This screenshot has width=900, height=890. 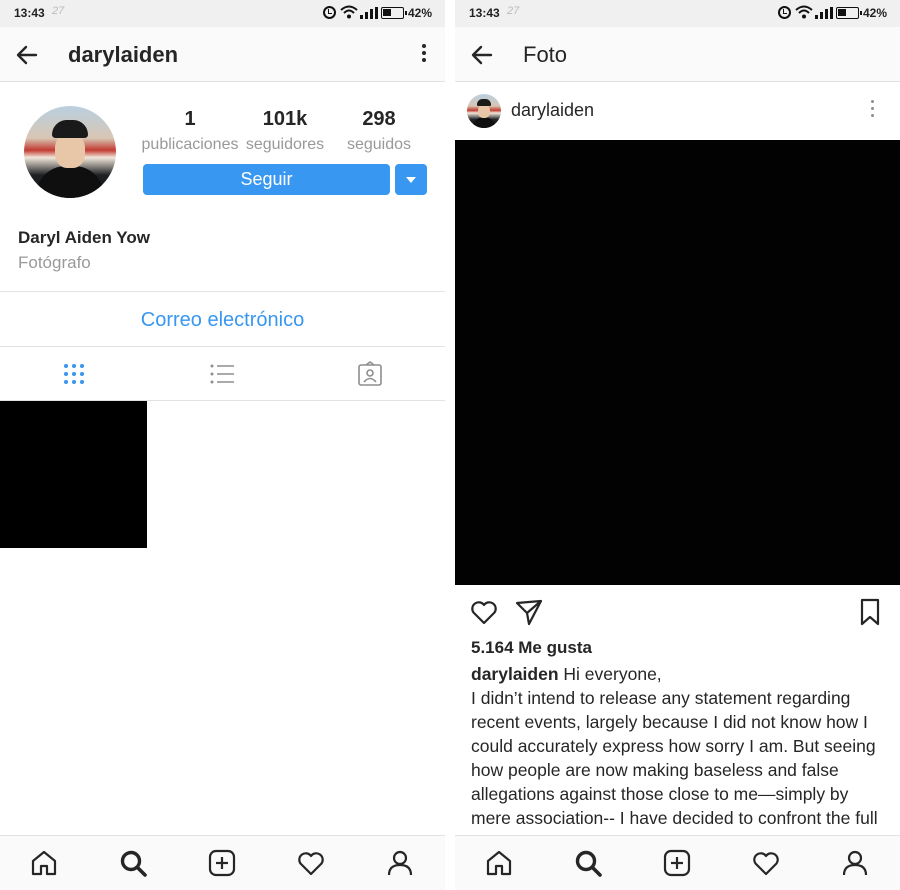 What do you see at coordinates (84, 237) in the screenshot?
I see `profile-full-name: Daryl Aiden Yow` at bounding box center [84, 237].